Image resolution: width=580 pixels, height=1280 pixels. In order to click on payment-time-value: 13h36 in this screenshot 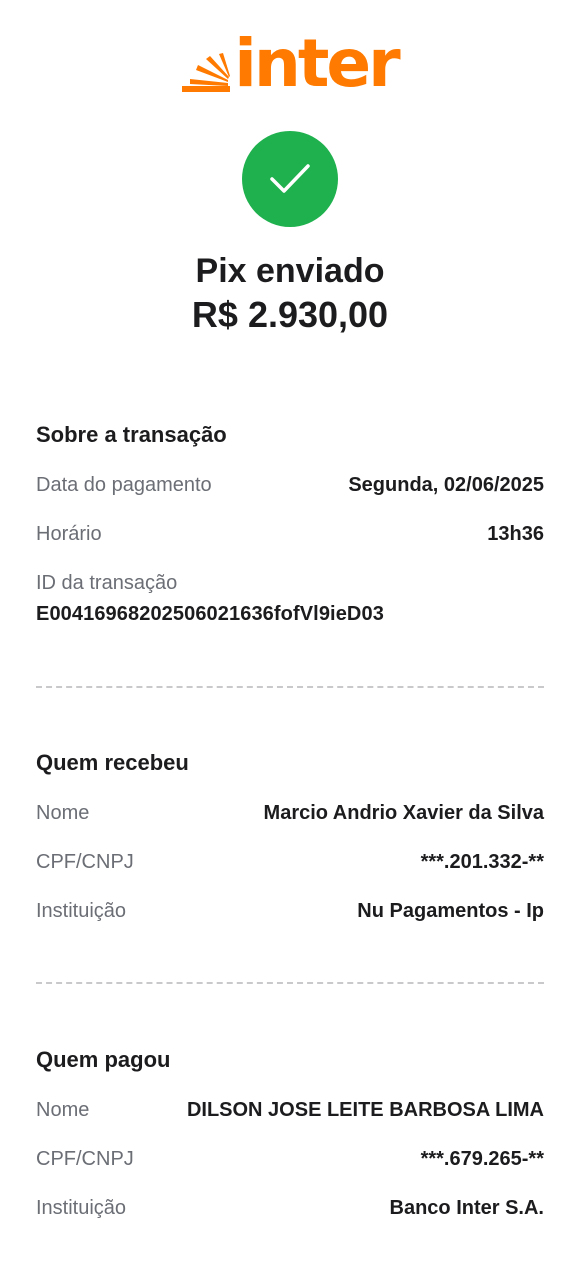, I will do `click(515, 534)`.